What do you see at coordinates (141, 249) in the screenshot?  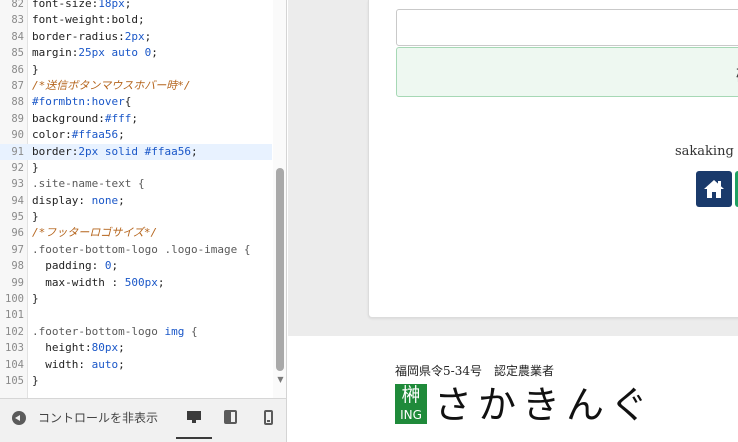 I see `code-text: .footer-bottom-logo .logo-image {` at bounding box center [141, 249].